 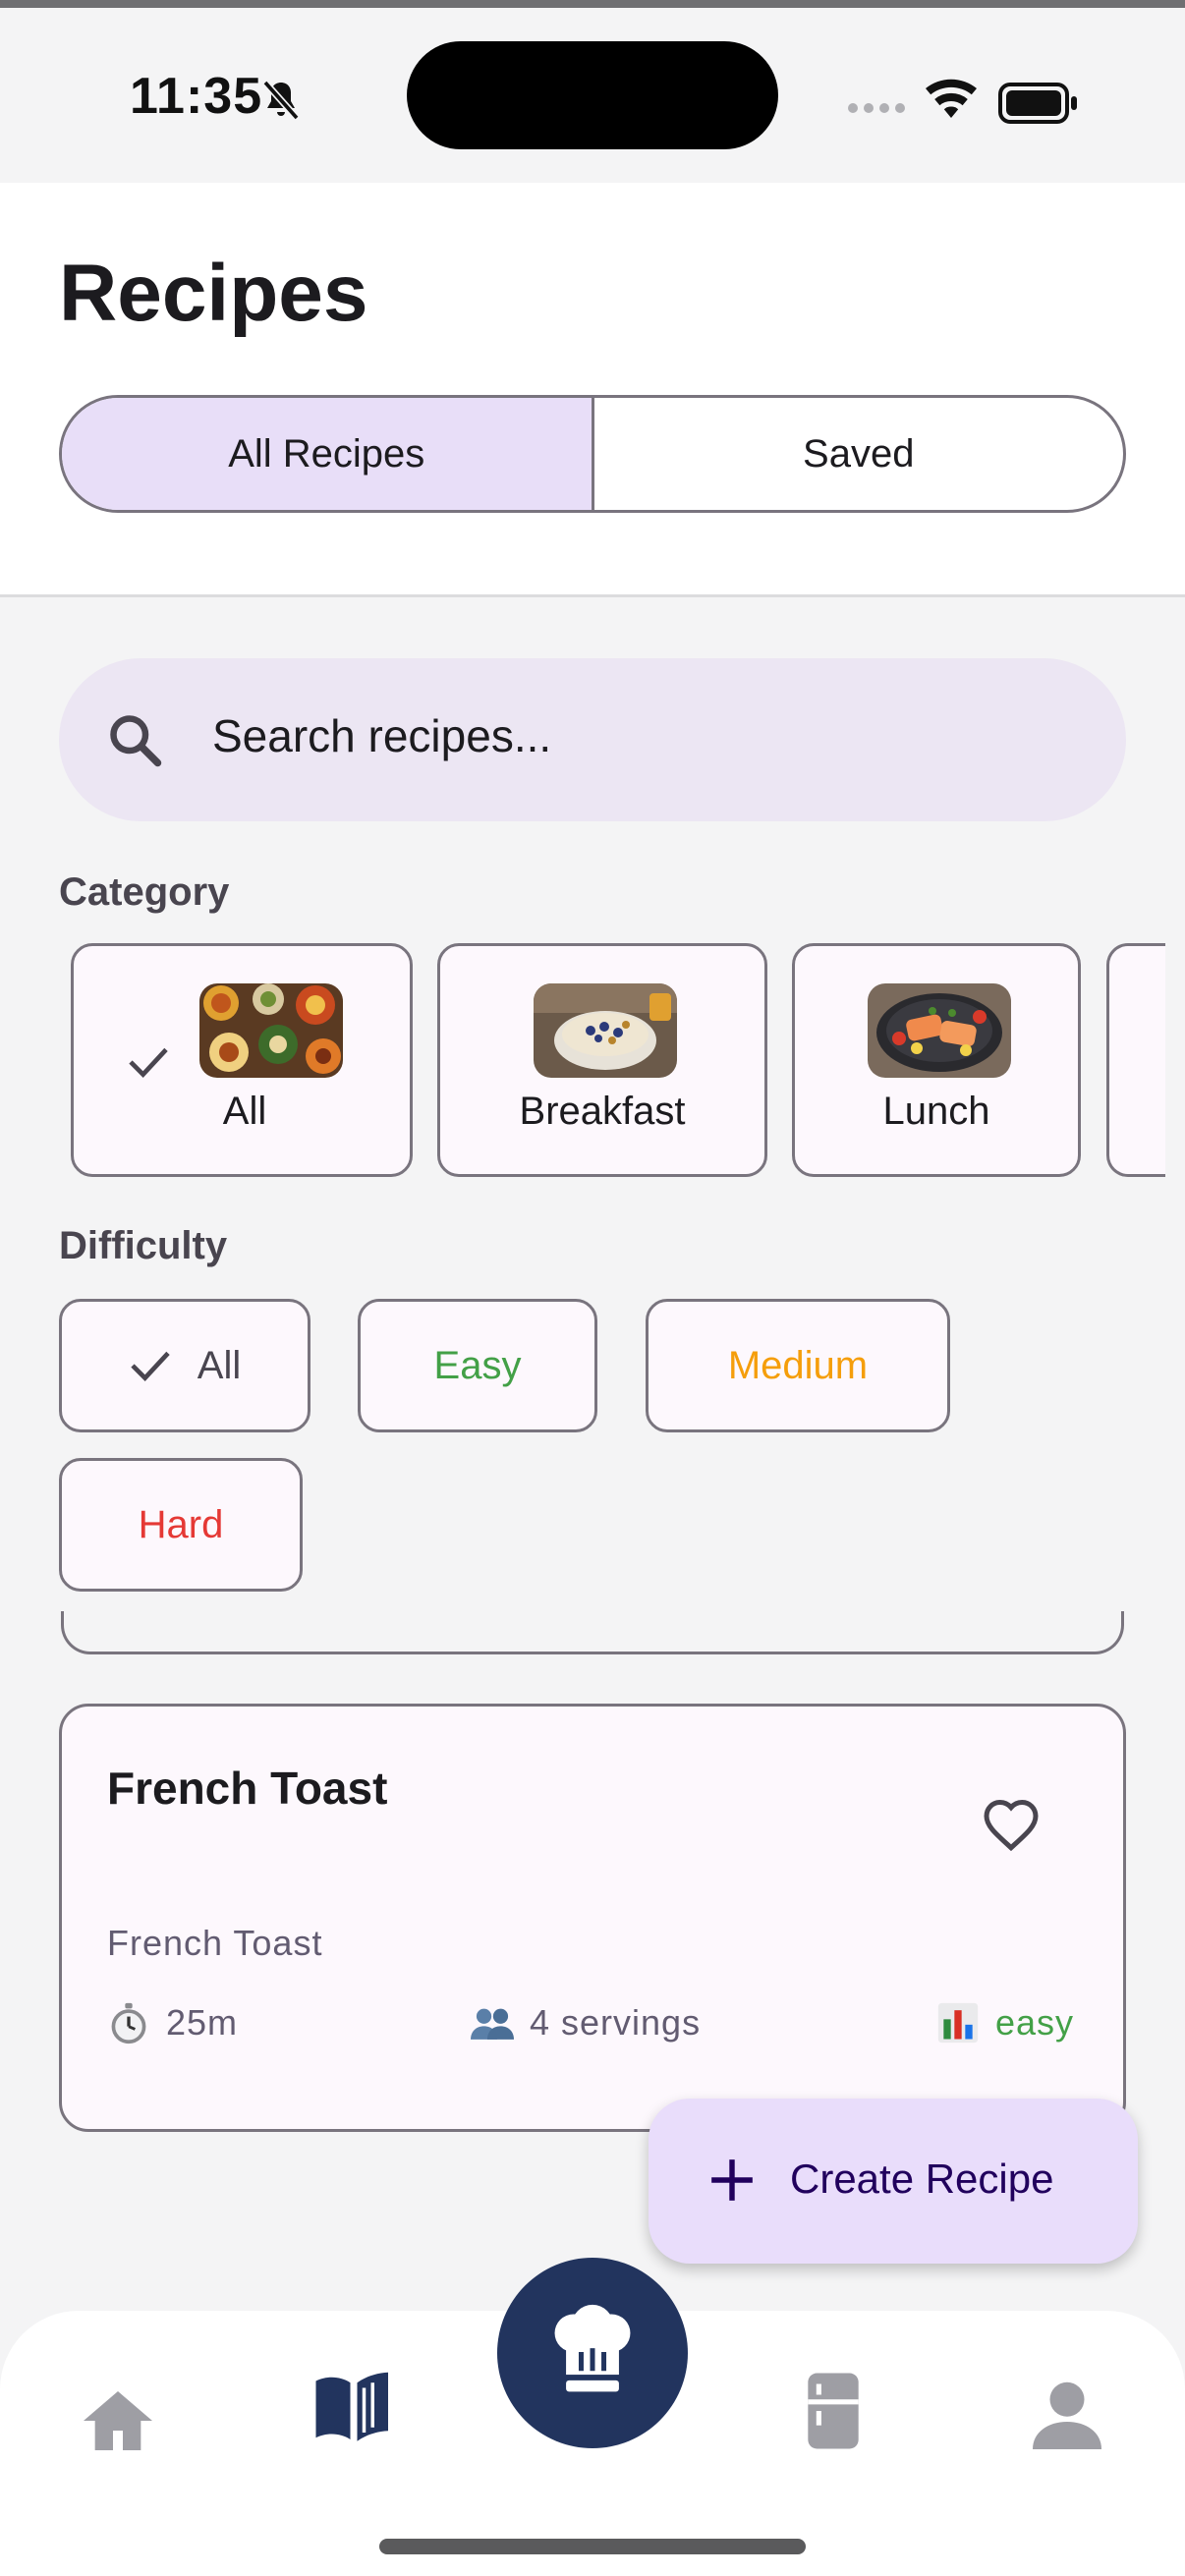 I want to click on difficulty-chip-easy: Easy, so click(x=478, y=1365).